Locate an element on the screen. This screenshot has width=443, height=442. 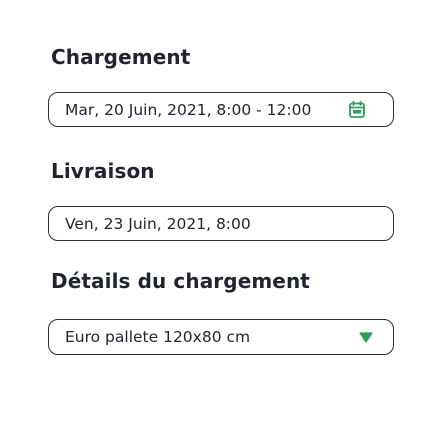
delivery-section-title: Livraison is located at coordinates (103, 171).